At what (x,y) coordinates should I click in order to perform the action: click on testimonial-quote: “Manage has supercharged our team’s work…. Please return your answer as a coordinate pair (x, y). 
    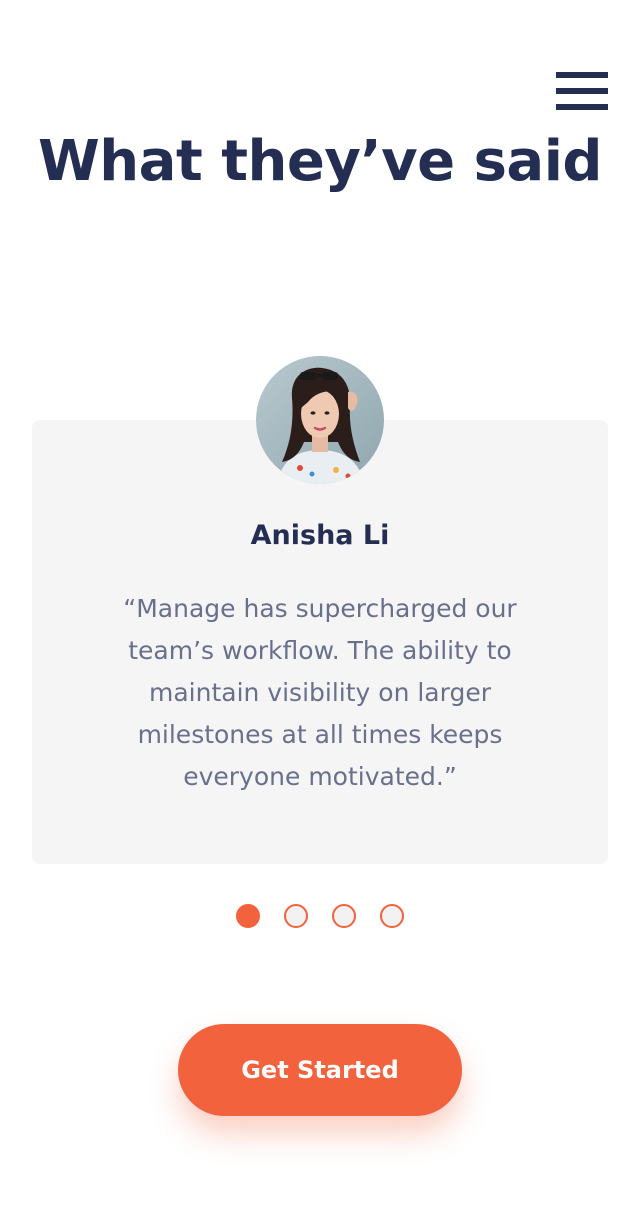
    Looking at the image, I should click on (320, 692).